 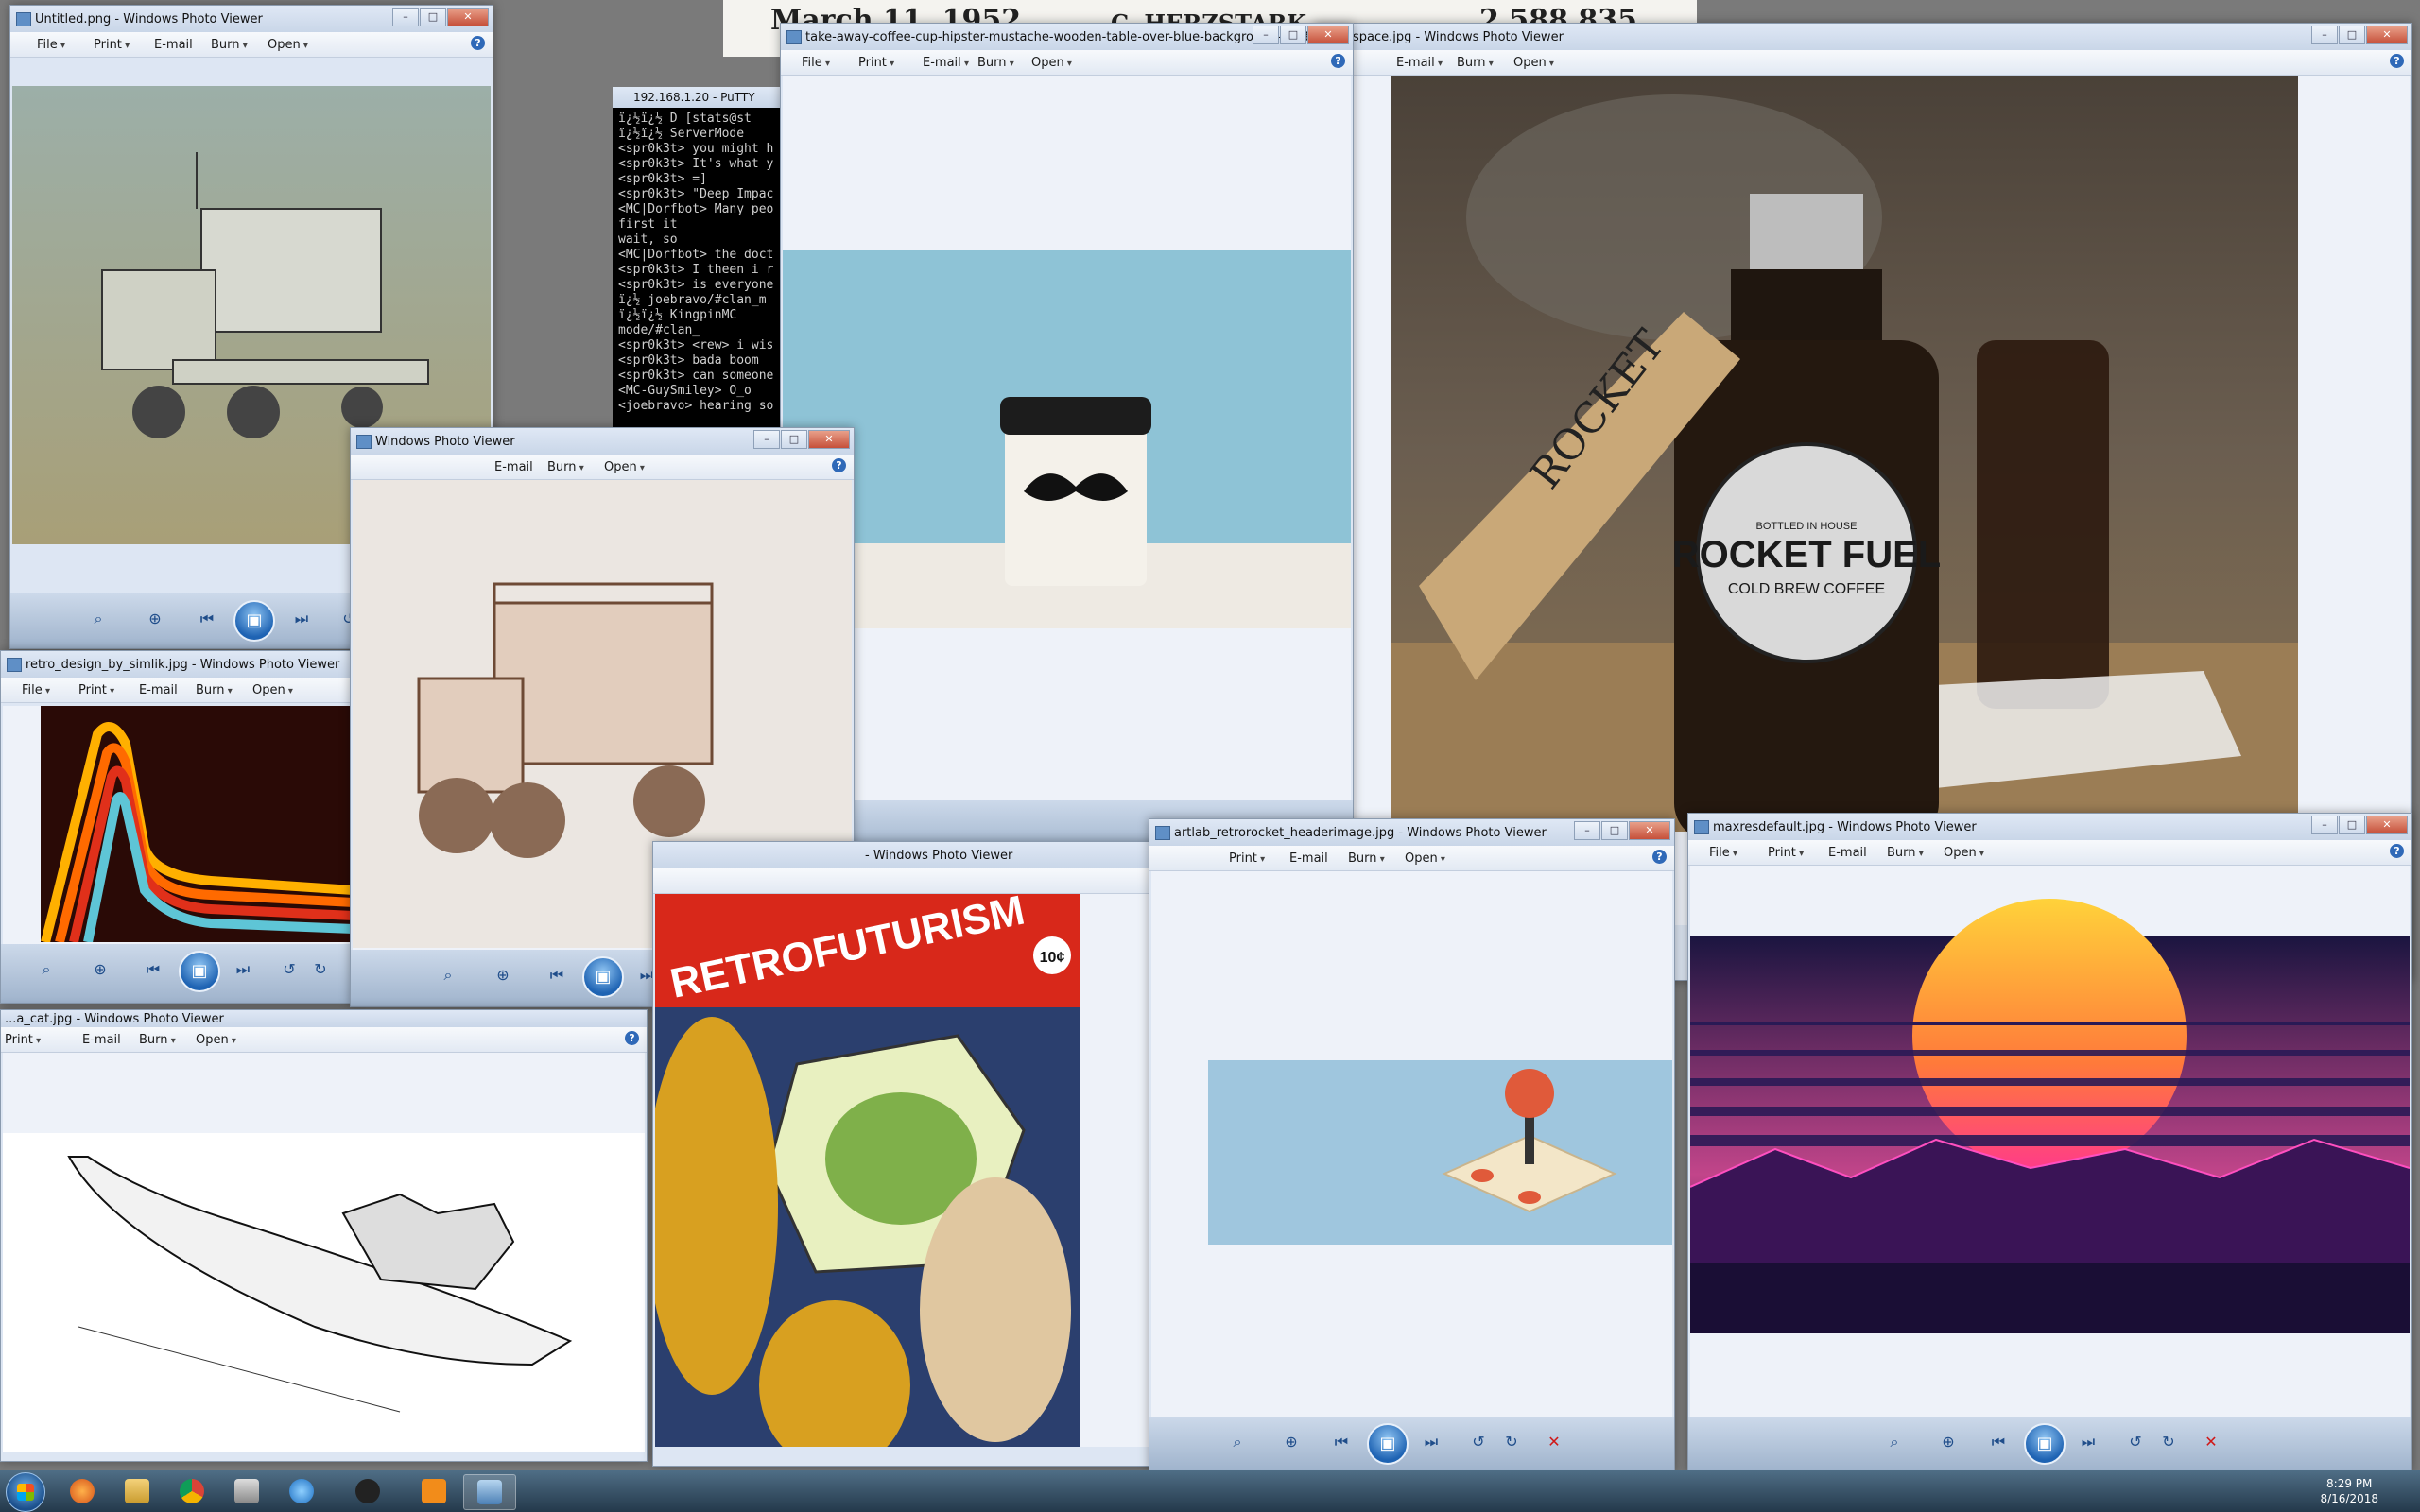 I want to click on taskbar-inkscape, so click(x=367, y=1491).